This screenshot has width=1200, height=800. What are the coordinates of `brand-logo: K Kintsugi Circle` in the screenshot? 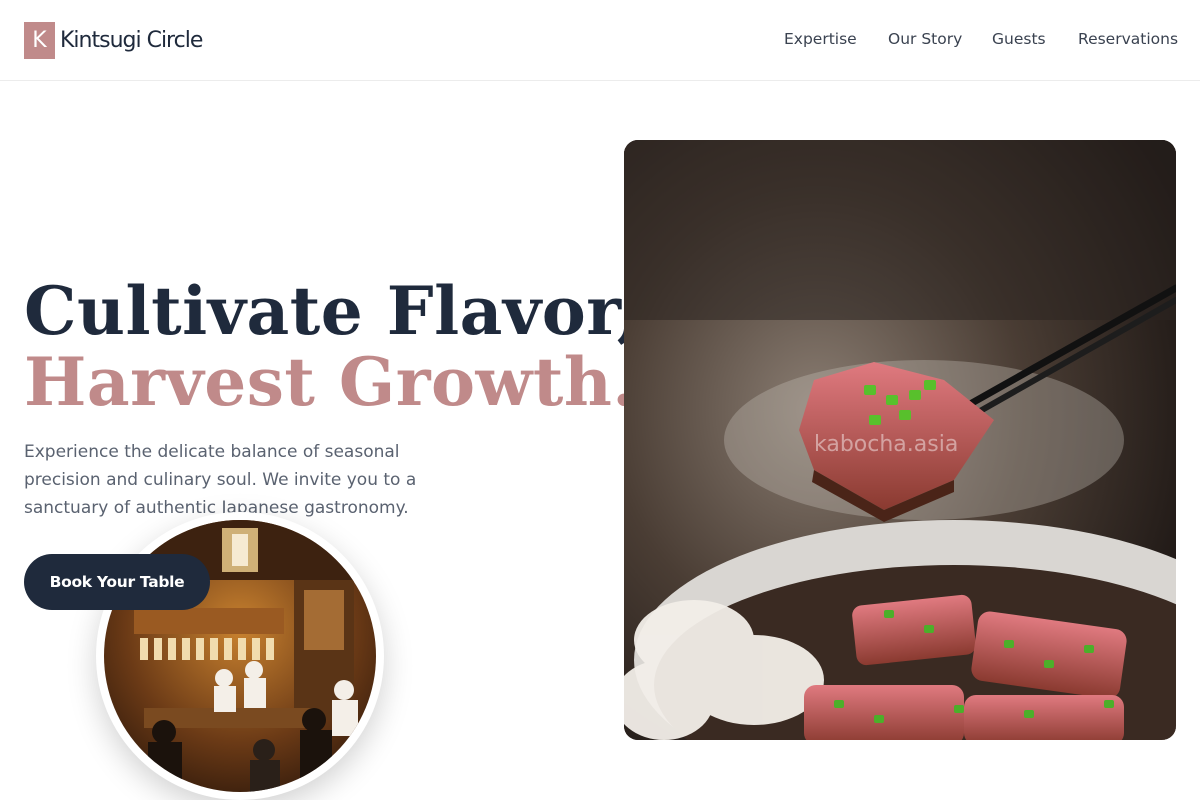 It's located at (113, 40).